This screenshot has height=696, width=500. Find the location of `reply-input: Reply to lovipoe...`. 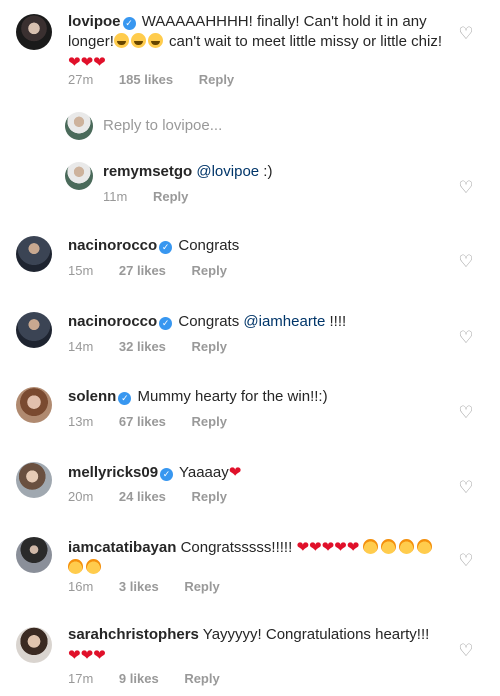

reply-input: Reply to lovipoe... is located at coordinates (162, 125).